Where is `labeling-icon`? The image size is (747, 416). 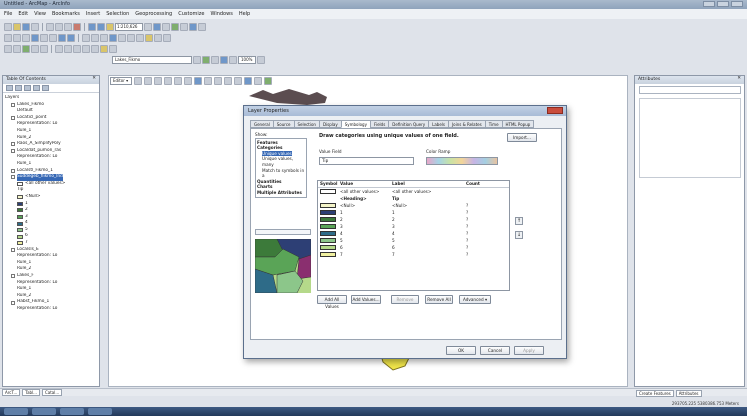
labeling-icon is located at coordinates (86, 48).